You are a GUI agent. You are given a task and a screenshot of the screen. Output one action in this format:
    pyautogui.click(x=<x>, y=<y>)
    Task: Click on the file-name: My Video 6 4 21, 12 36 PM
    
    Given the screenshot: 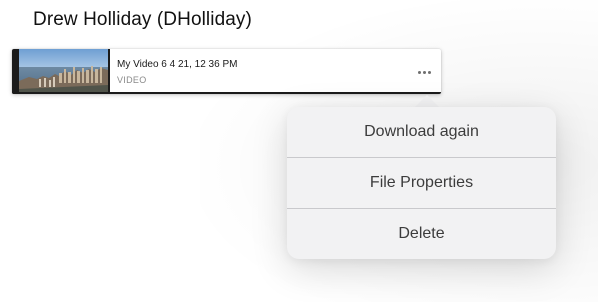 What is the action you would take?
    pyautogui.click(x=177, y=64)
    